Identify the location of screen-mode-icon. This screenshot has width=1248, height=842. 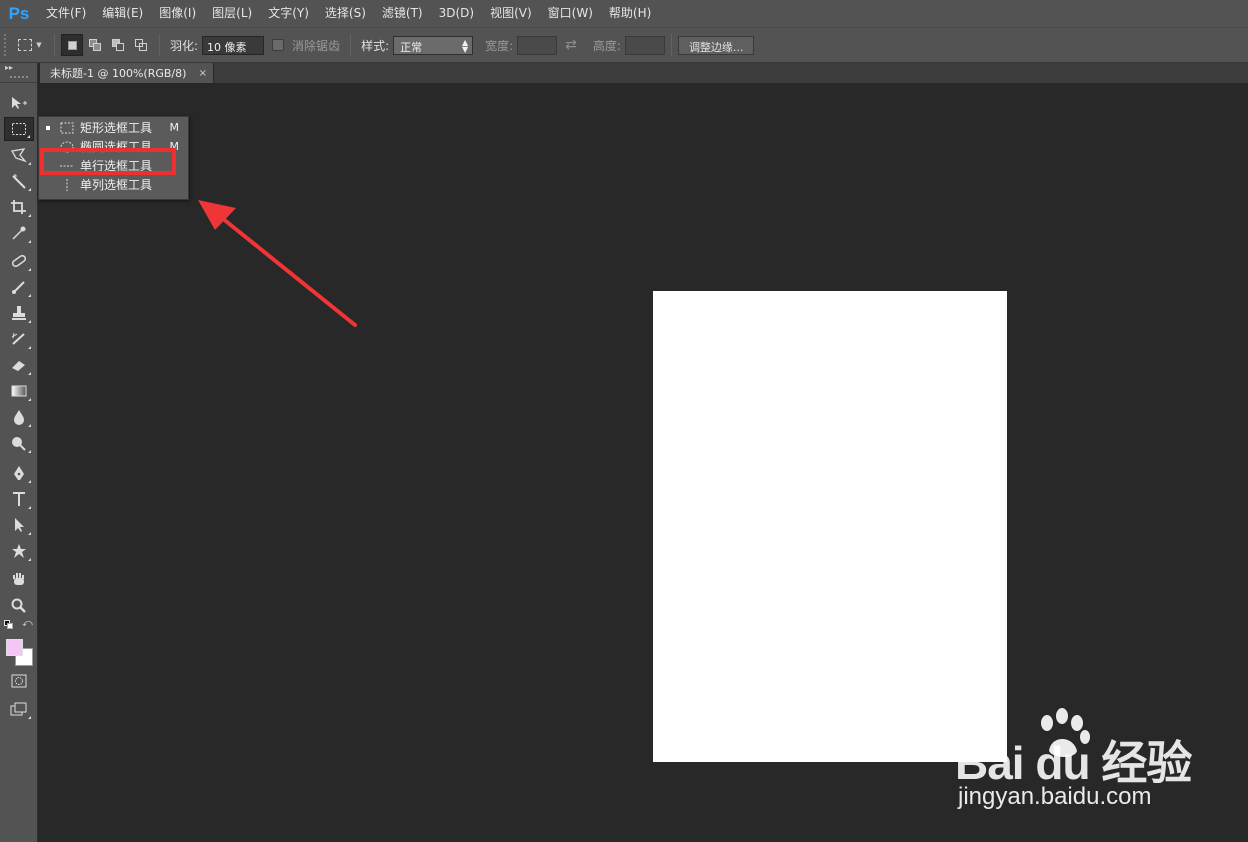
(18, 709).